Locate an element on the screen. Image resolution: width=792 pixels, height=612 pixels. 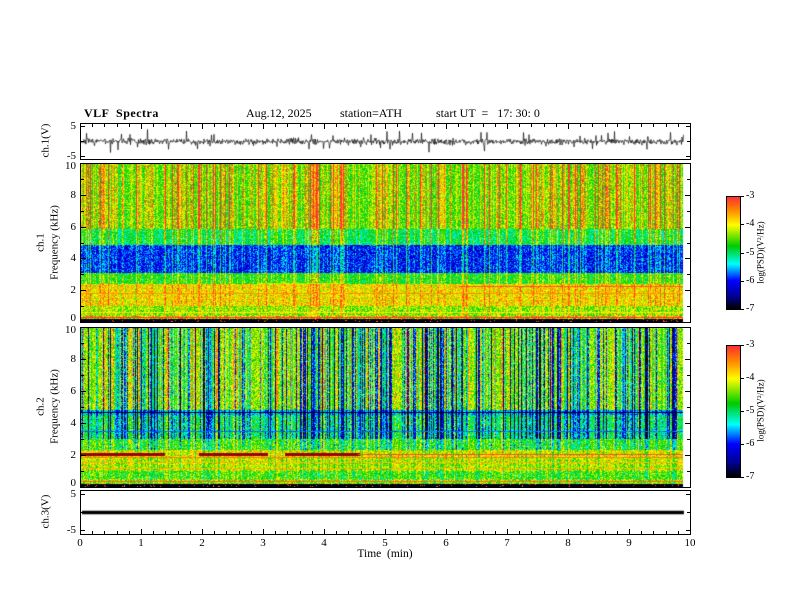
x-tick-label: 7 is located at coordinates (507, 543).